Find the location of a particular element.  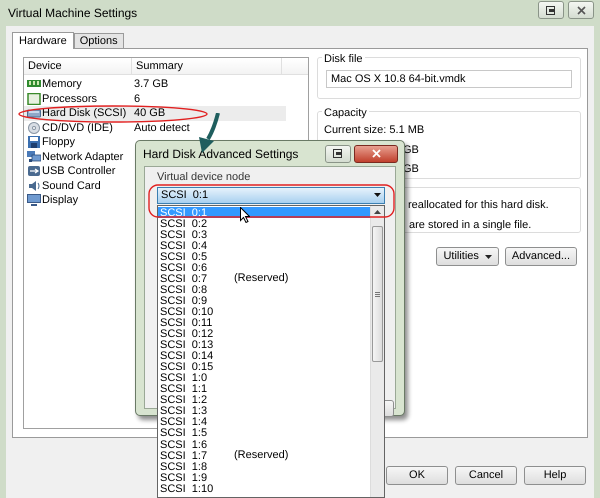

device-name: Sound Card is located at coordinates (71, 186).